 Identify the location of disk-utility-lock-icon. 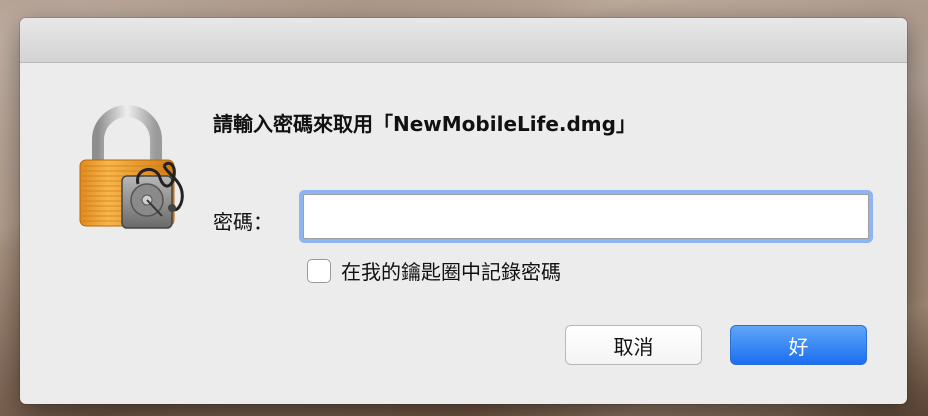
(131, 167).